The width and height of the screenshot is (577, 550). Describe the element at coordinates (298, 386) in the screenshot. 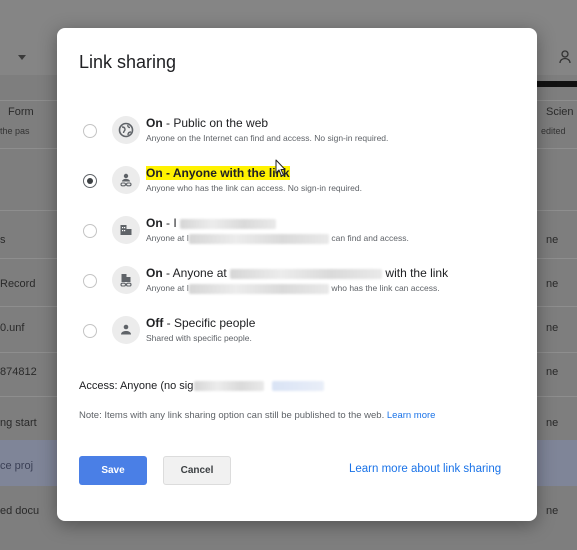

I see `redacted-link` at that location.